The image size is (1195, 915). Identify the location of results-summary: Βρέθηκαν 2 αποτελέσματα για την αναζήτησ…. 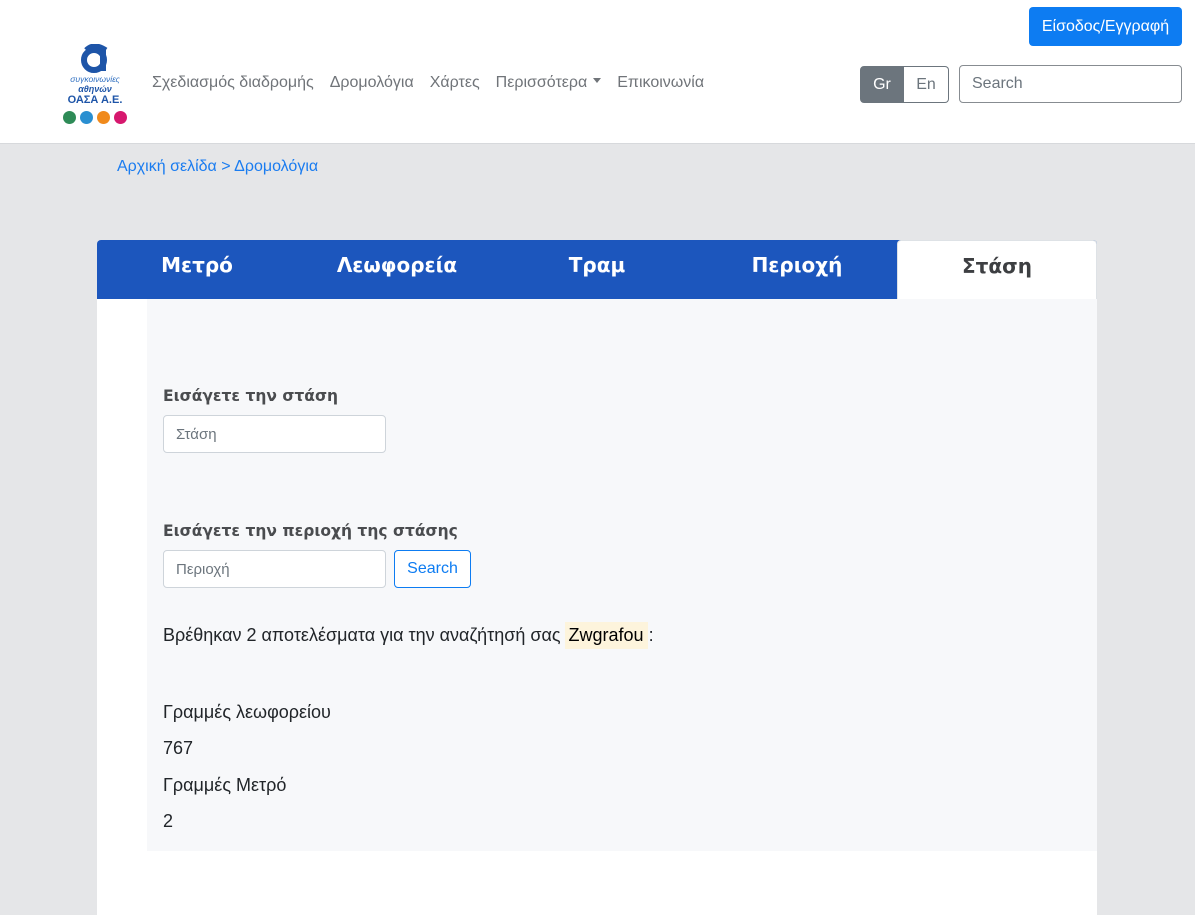
(408, 635).